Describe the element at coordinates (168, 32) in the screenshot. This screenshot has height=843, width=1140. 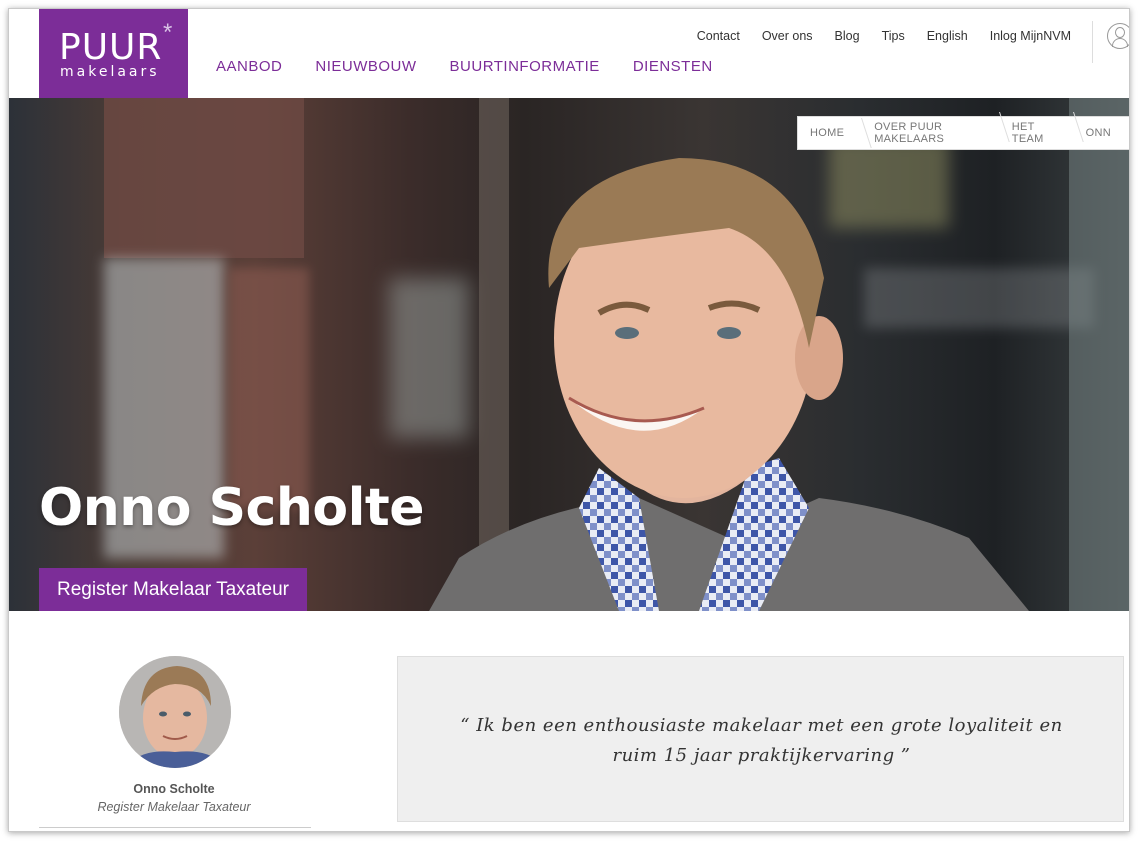
I see `logo-star-icon: *` at that location.